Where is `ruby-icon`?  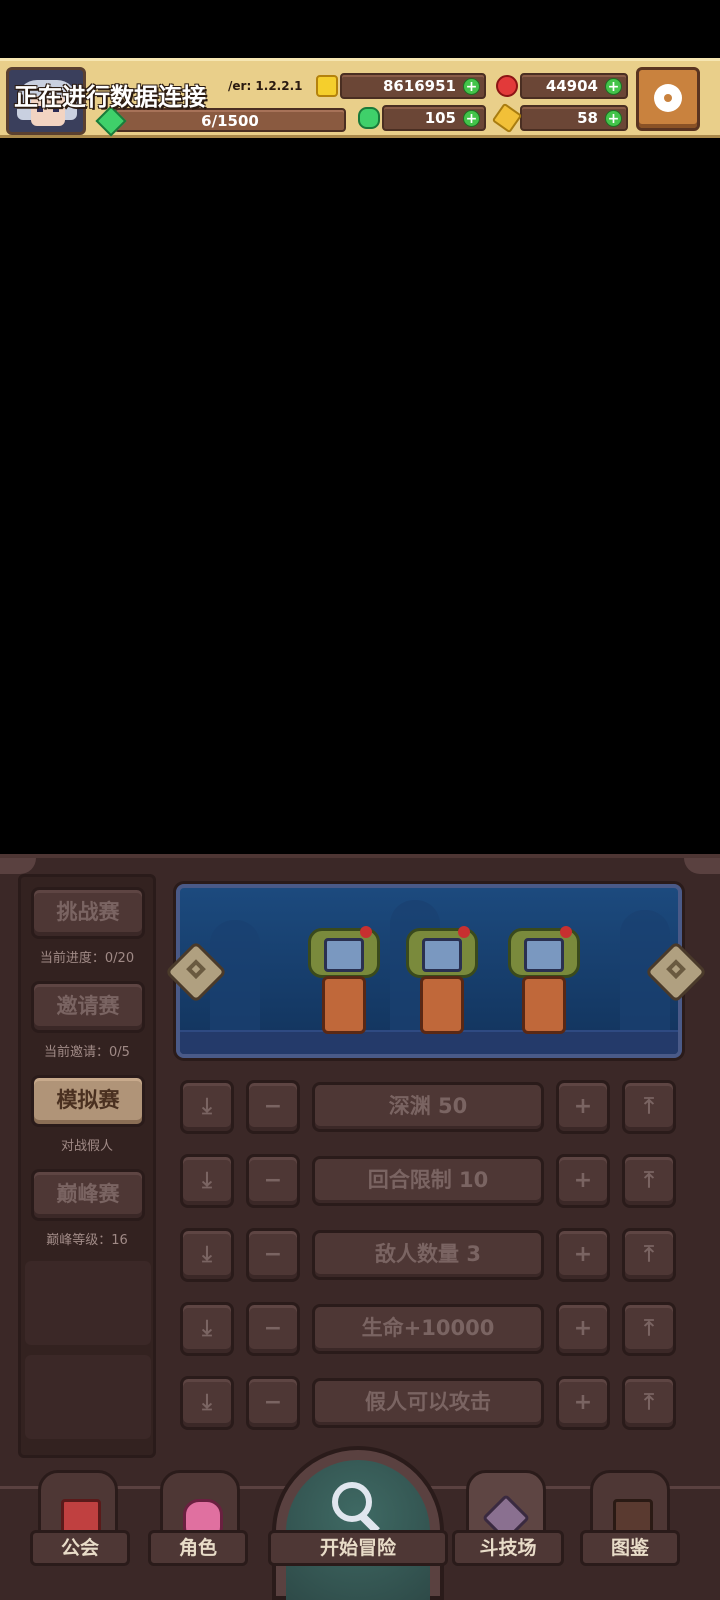 ruby-icon is located at coordinates (507, 86).